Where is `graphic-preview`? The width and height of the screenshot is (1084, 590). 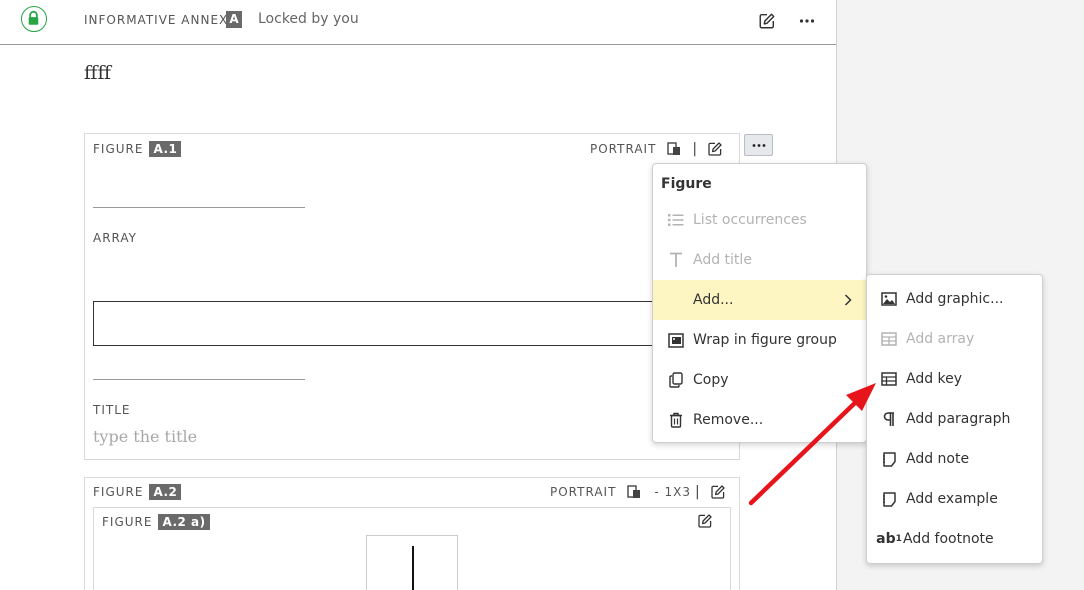
graphic-preview is located at coordinates (412, 562).